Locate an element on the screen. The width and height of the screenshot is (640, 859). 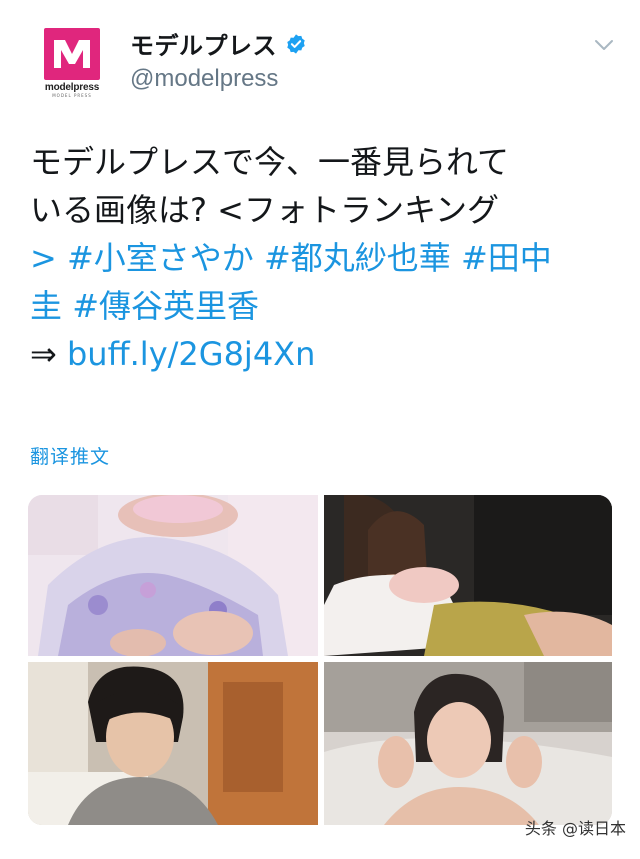
hashtag-link: #小室さやか is located at coordinates (160, 258).